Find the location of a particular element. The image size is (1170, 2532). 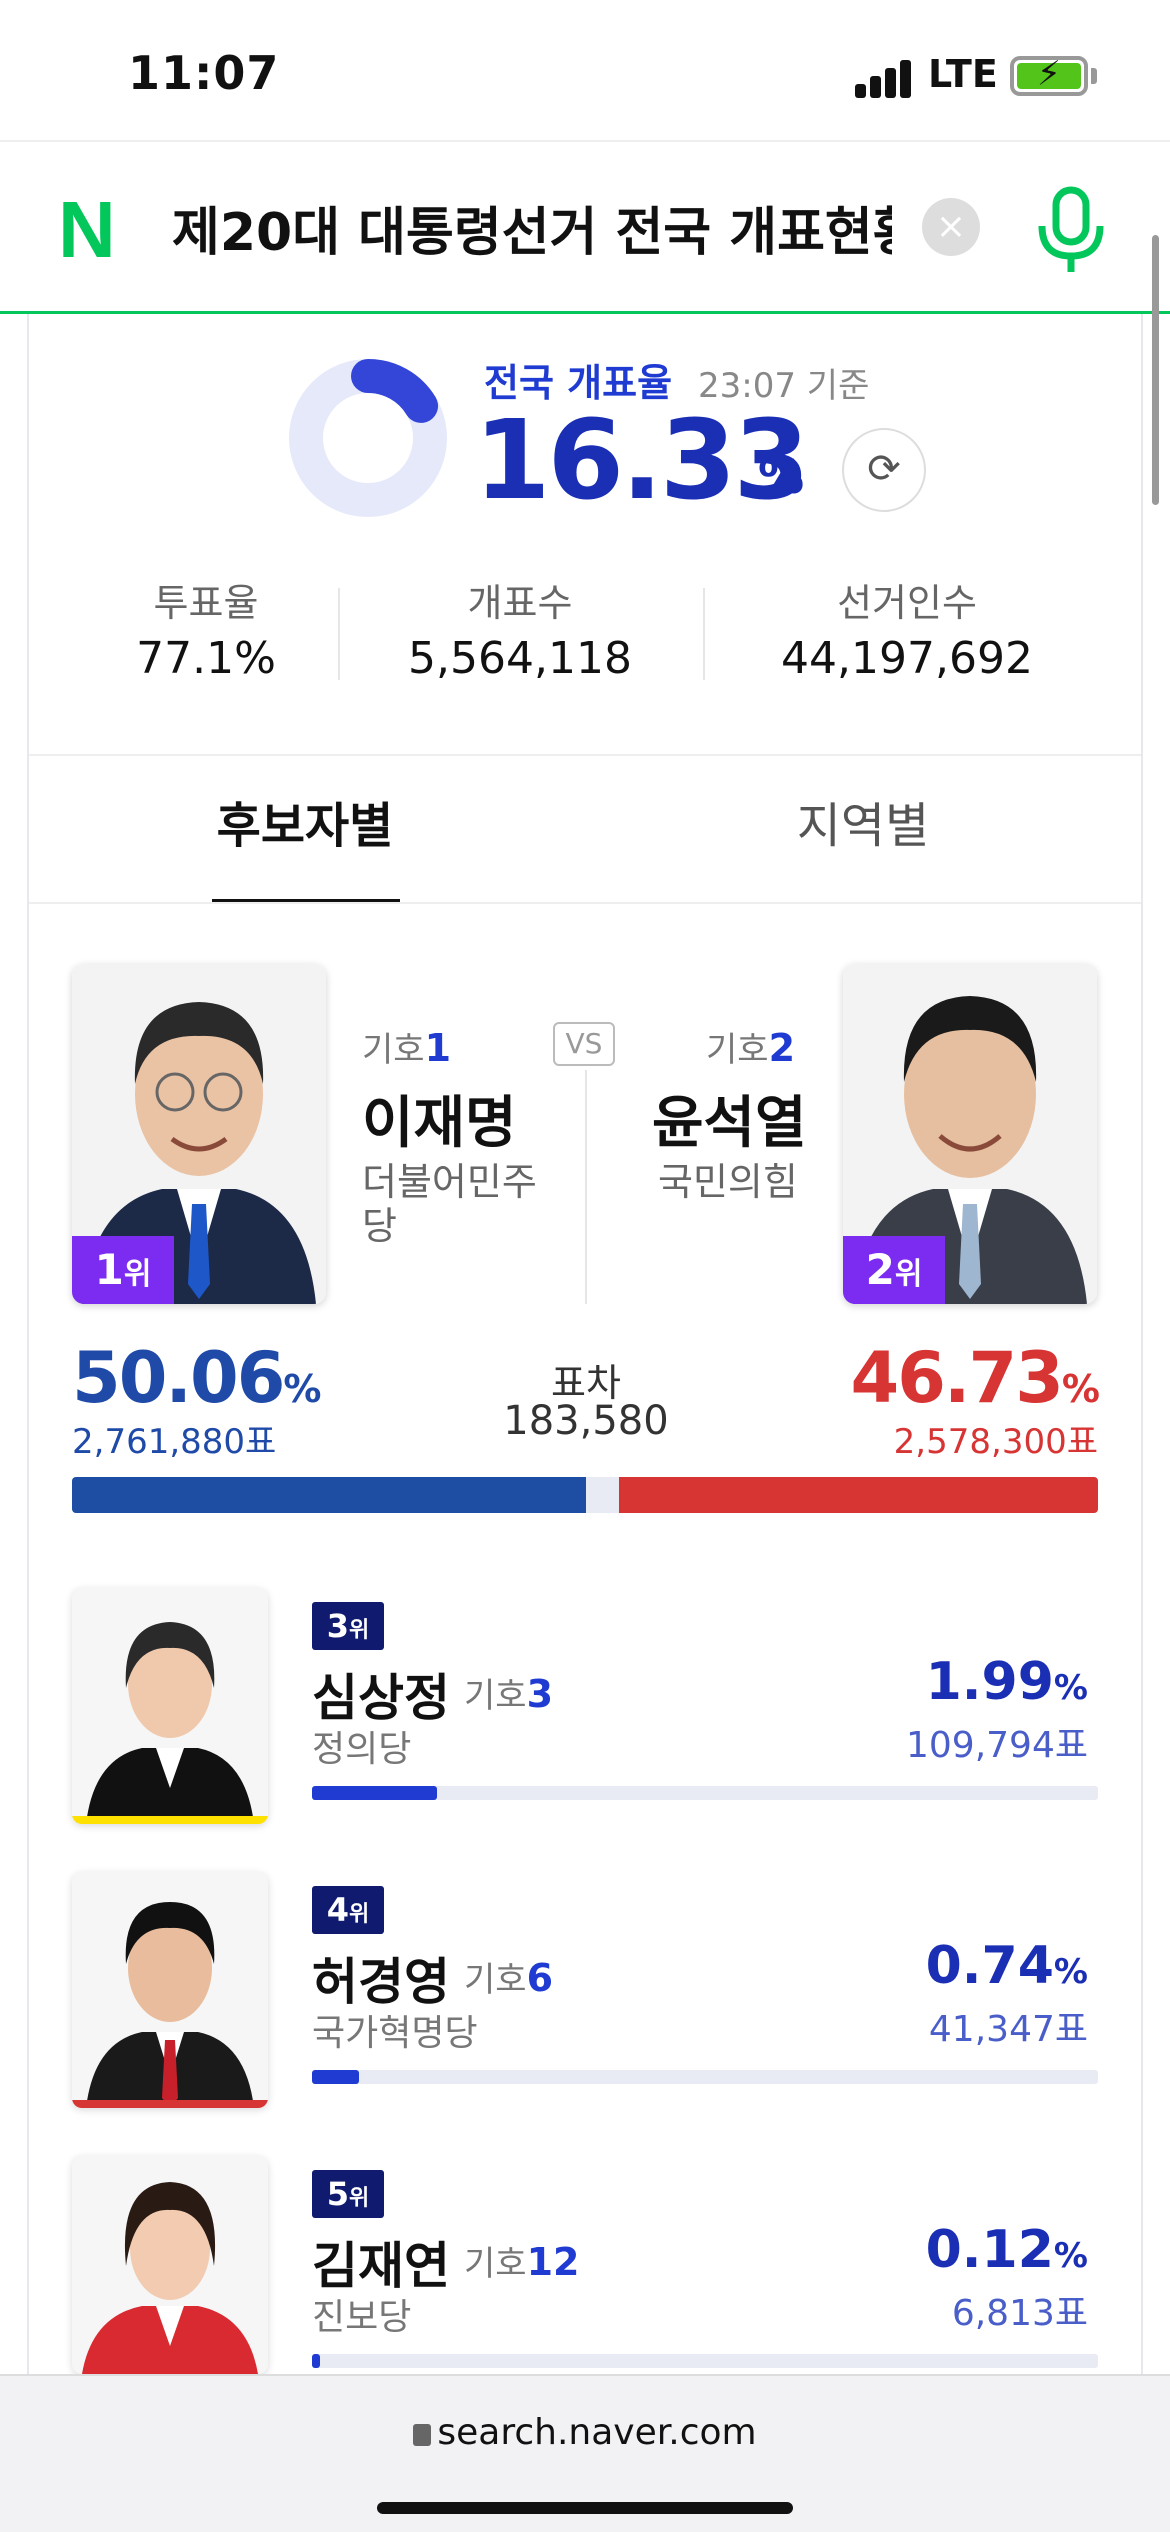

stat-counted: 개표수 5,564,118 is located at coordinates (520, 628).